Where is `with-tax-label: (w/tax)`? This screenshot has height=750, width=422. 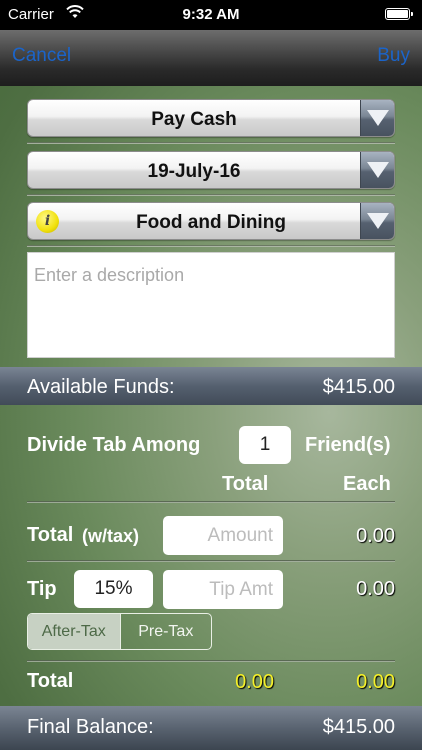
with-tax-label: (w/tax) is located at coordinates (111, 536).